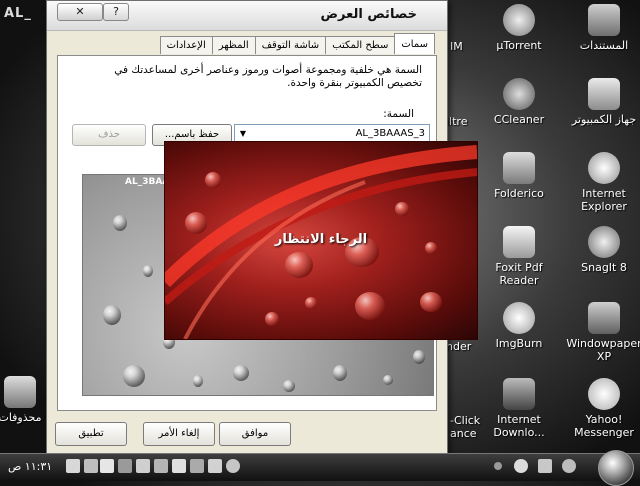 The height and width of the screenshot is (486, 640). Describe the element at coordinates (243, 133) in the screenshot. I see `chevron-down-icon: ▼` at that location.